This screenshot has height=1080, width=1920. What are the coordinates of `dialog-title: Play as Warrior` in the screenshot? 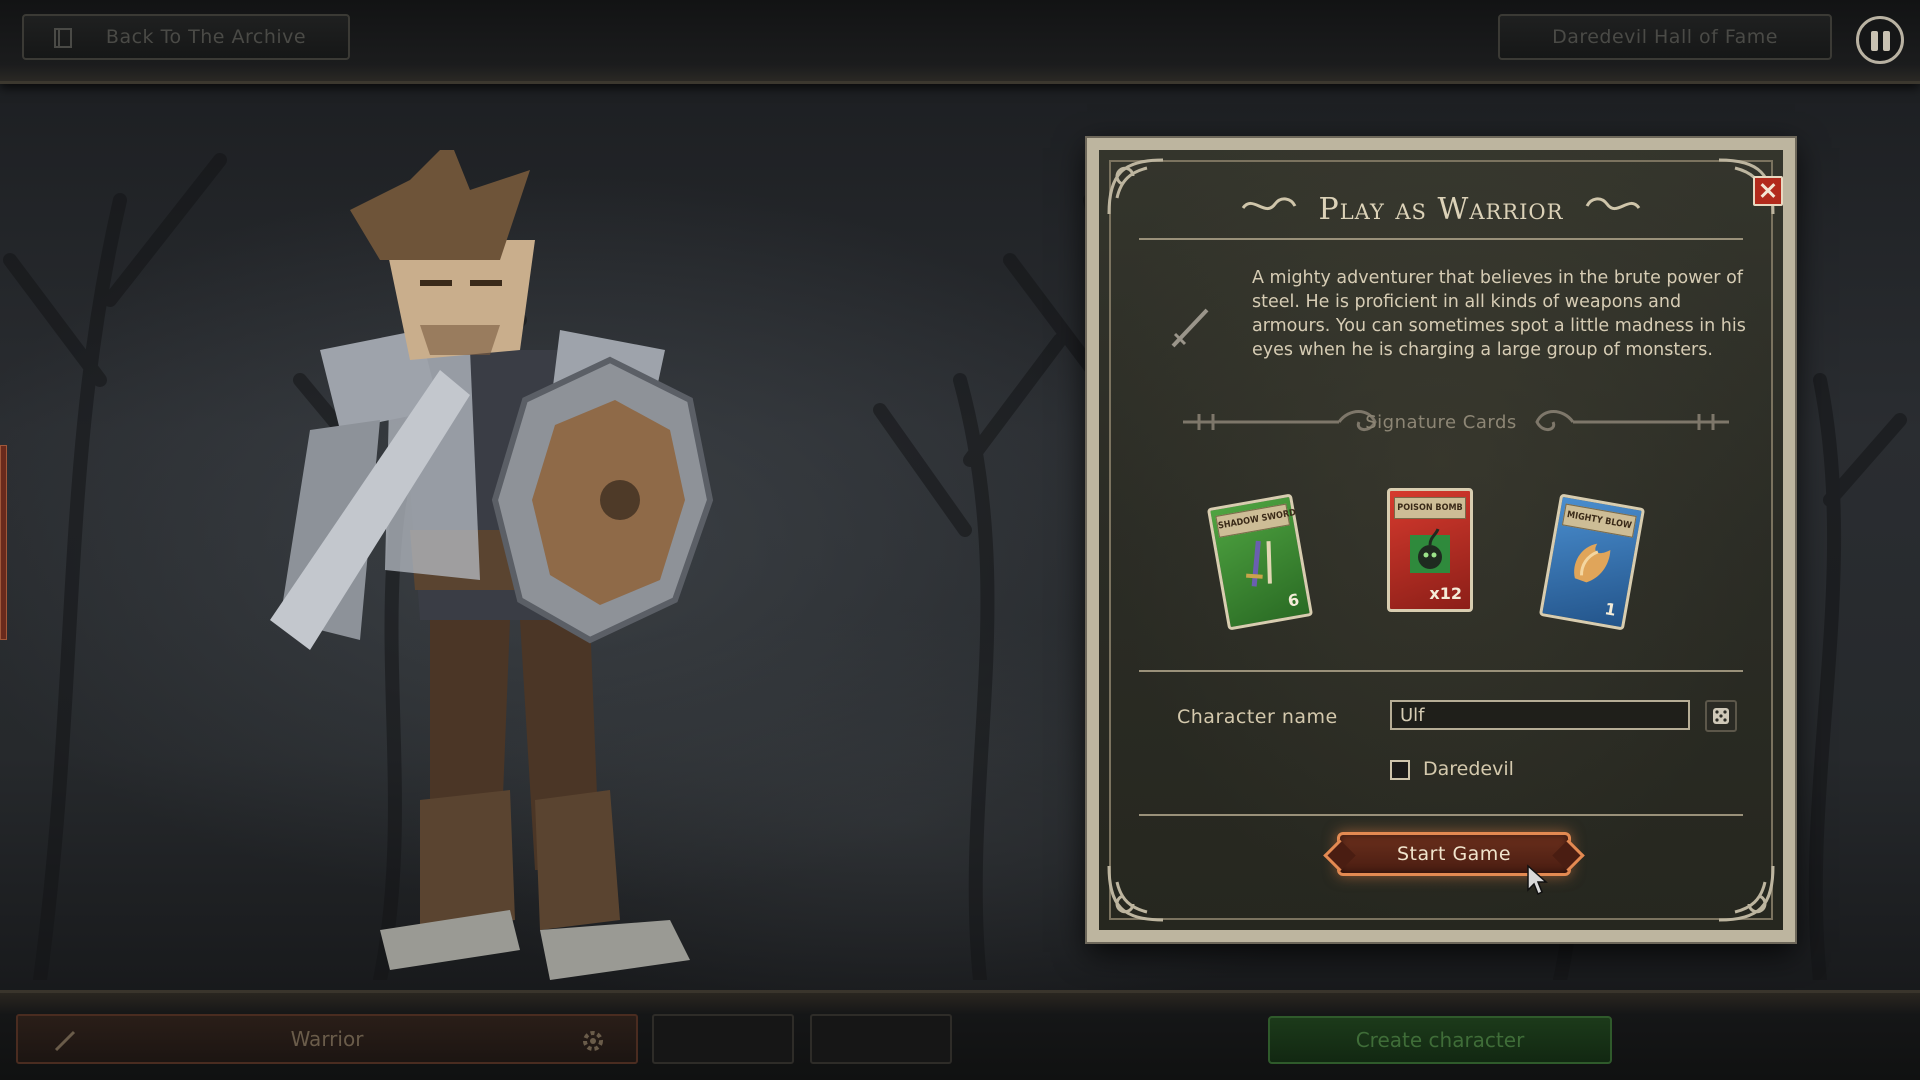 It's located at (1441, 209).